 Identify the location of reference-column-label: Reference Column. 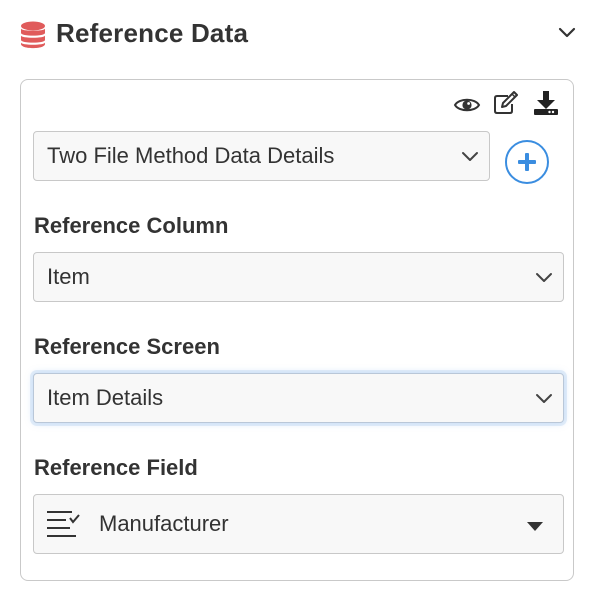
(131, 225).